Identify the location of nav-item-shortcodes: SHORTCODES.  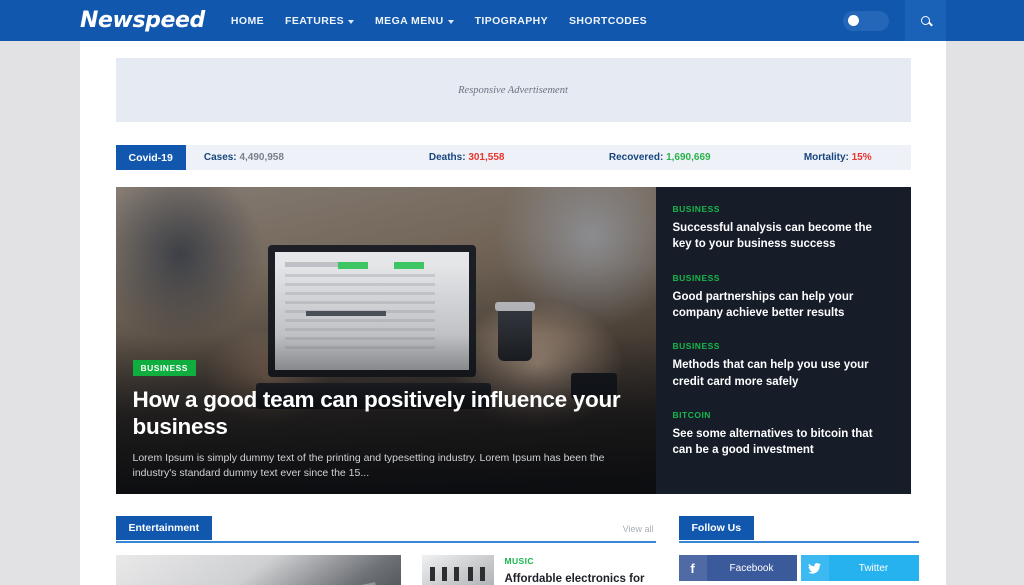
(608, 21).